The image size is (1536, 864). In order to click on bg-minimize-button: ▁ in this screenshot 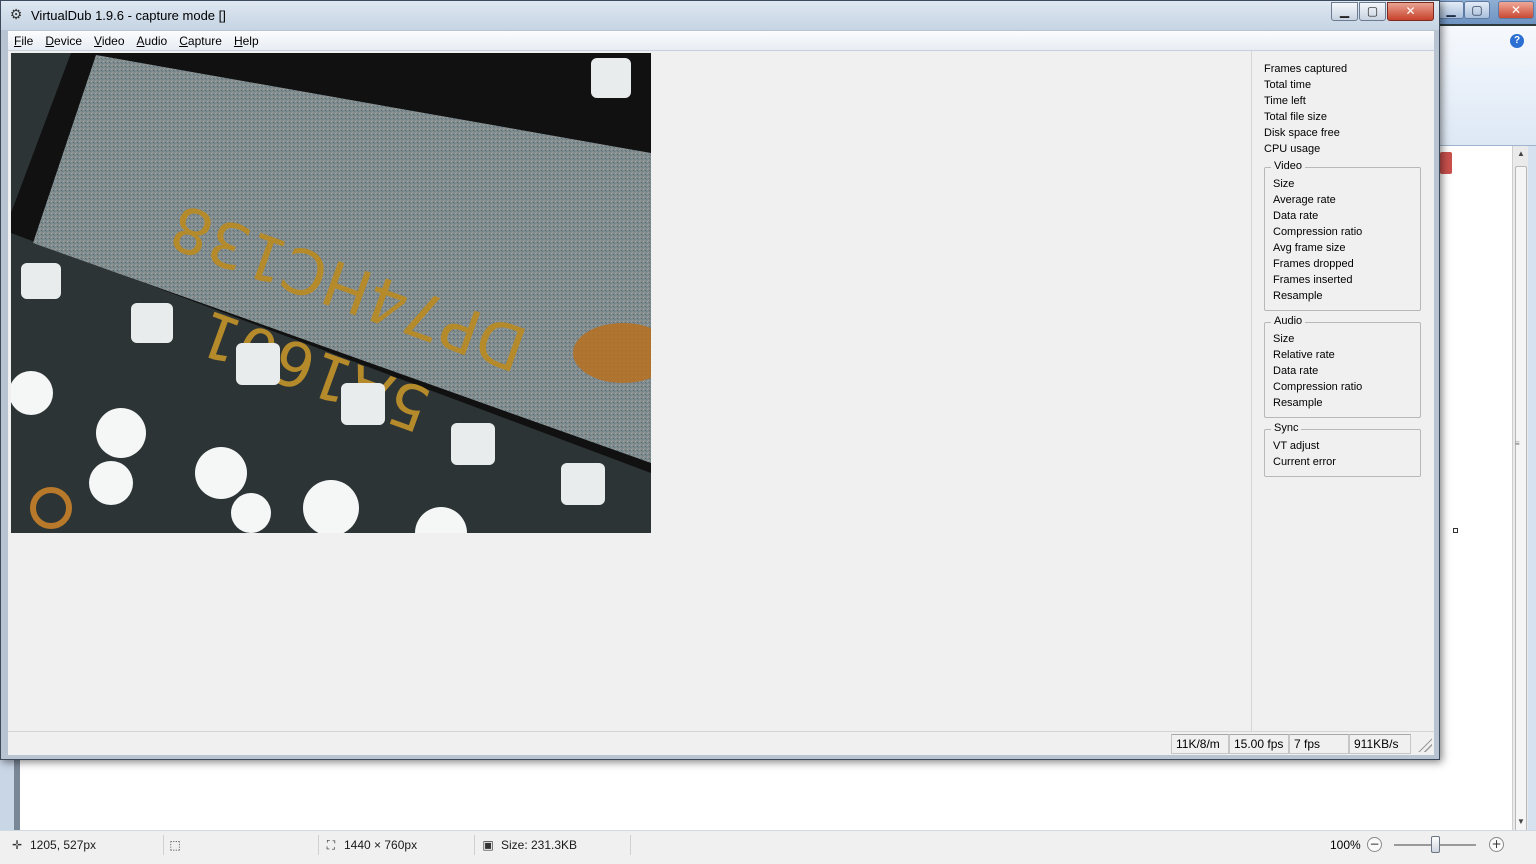, I will do `click(1451, 10)`.